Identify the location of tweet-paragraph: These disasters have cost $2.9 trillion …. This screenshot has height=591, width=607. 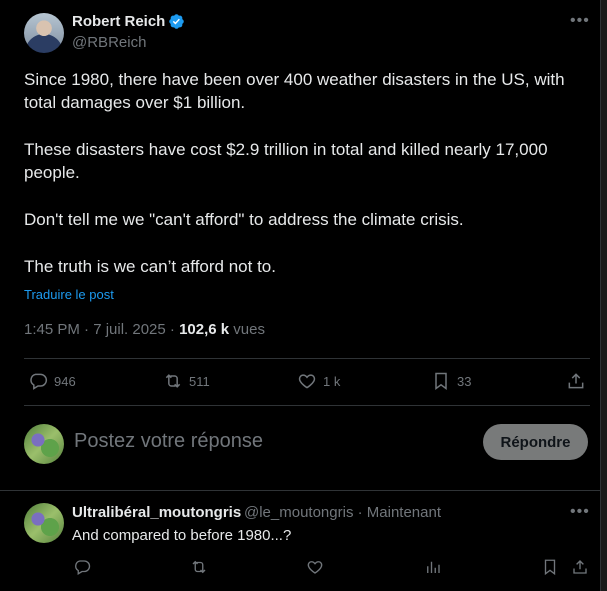
(286, 161).